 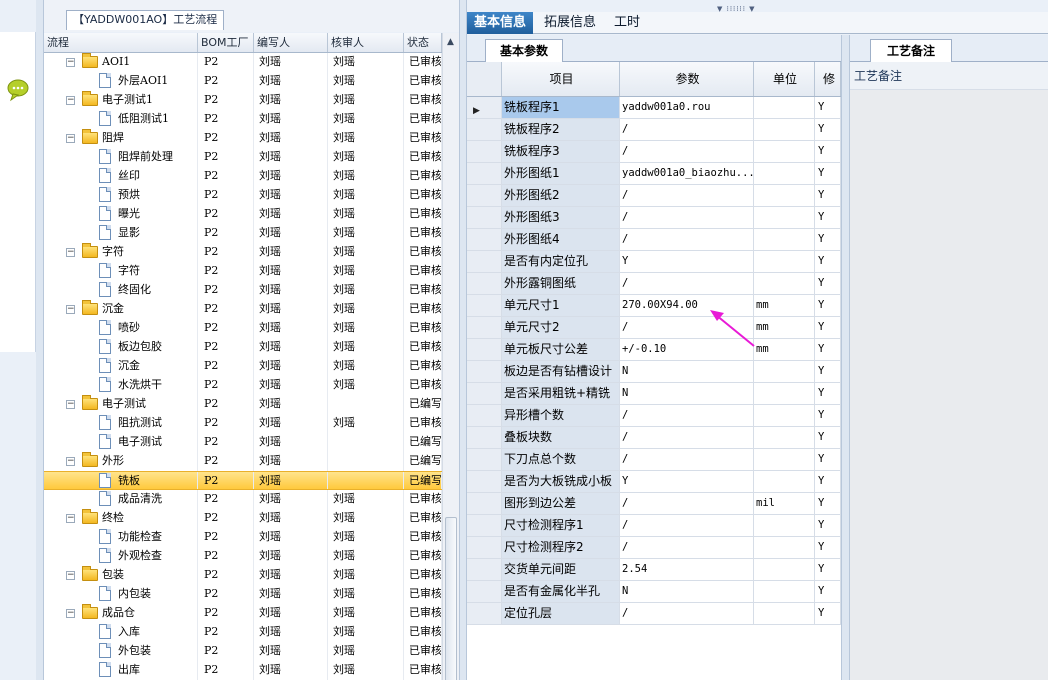 What do you see at coordinates (243, 594) in the screenshot?
I see `tree-row: 内包装 P2 刘瑶 刘瑶 已审核` at bounding box center [243, 594].